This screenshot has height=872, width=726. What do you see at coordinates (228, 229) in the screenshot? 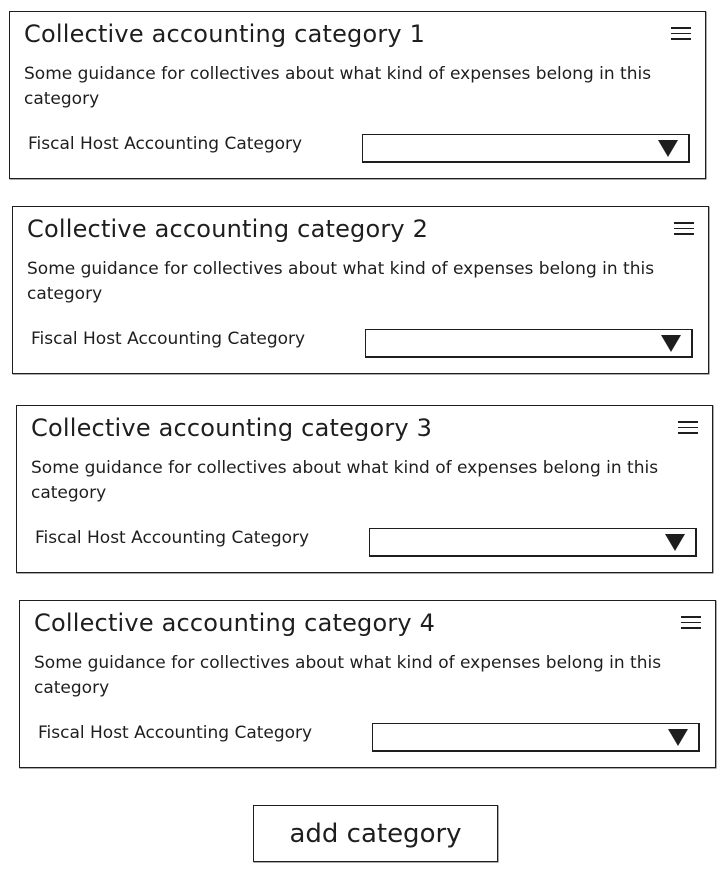
I see `category-title: Collective accounting category 2` at bounding box center [228, 229].